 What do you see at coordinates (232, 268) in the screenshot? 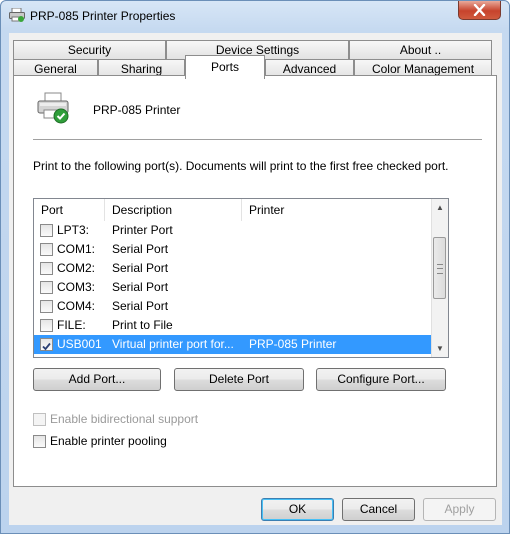
I see `port-row: COM2: Serial Port` at bounding box center [232, 268].